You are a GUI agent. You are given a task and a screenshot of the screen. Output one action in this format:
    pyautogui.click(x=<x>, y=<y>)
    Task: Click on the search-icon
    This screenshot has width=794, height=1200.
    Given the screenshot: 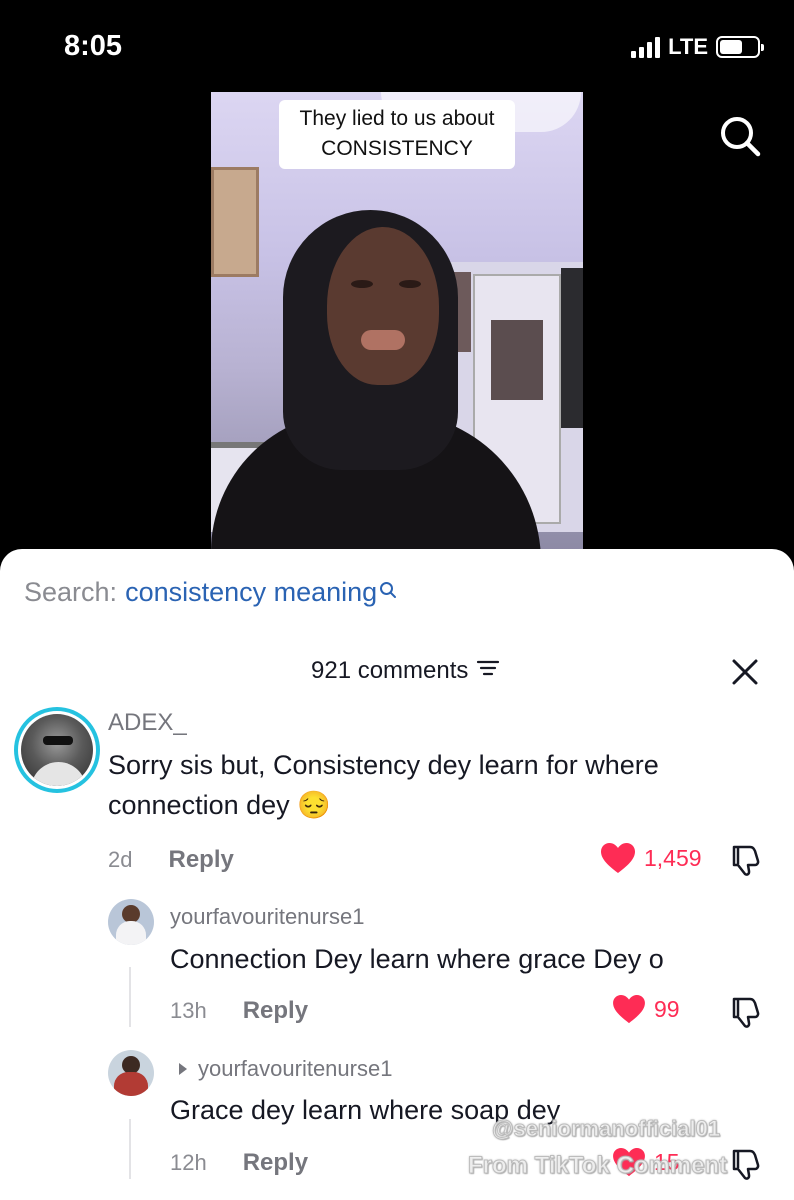 What is the action you would take?
    pyautogui.click(x=740, y=136)
    